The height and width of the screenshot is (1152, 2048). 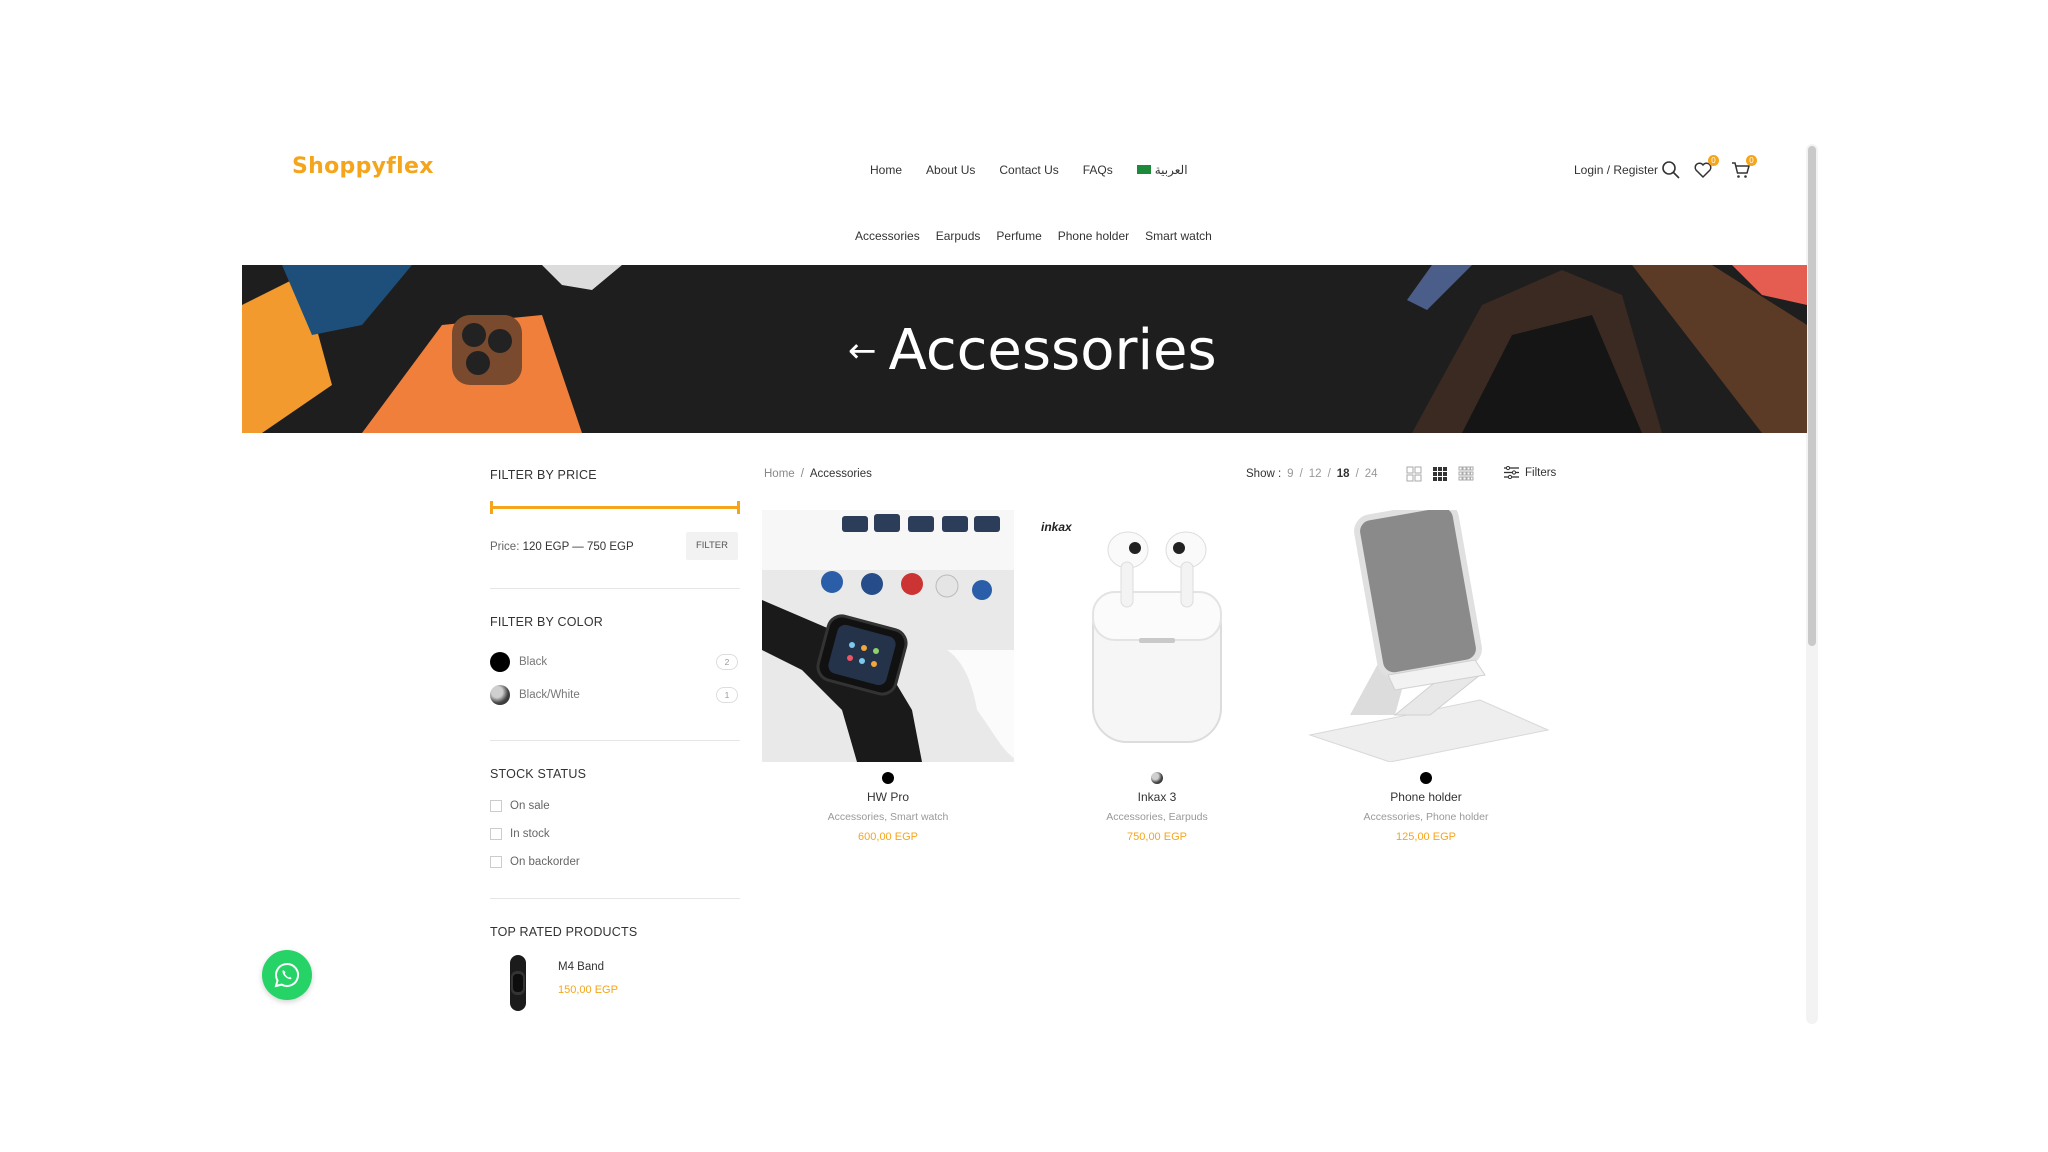 I want to click on product-image-phone-holder, so click(x=1426, y=636).